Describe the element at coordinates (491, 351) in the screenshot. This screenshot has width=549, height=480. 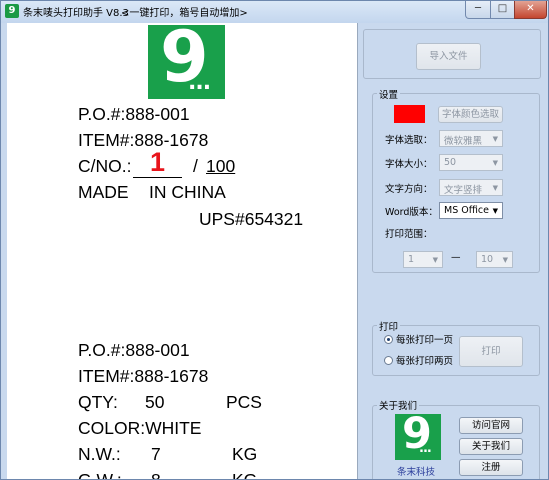
I see `print-button: 打印` at that location.